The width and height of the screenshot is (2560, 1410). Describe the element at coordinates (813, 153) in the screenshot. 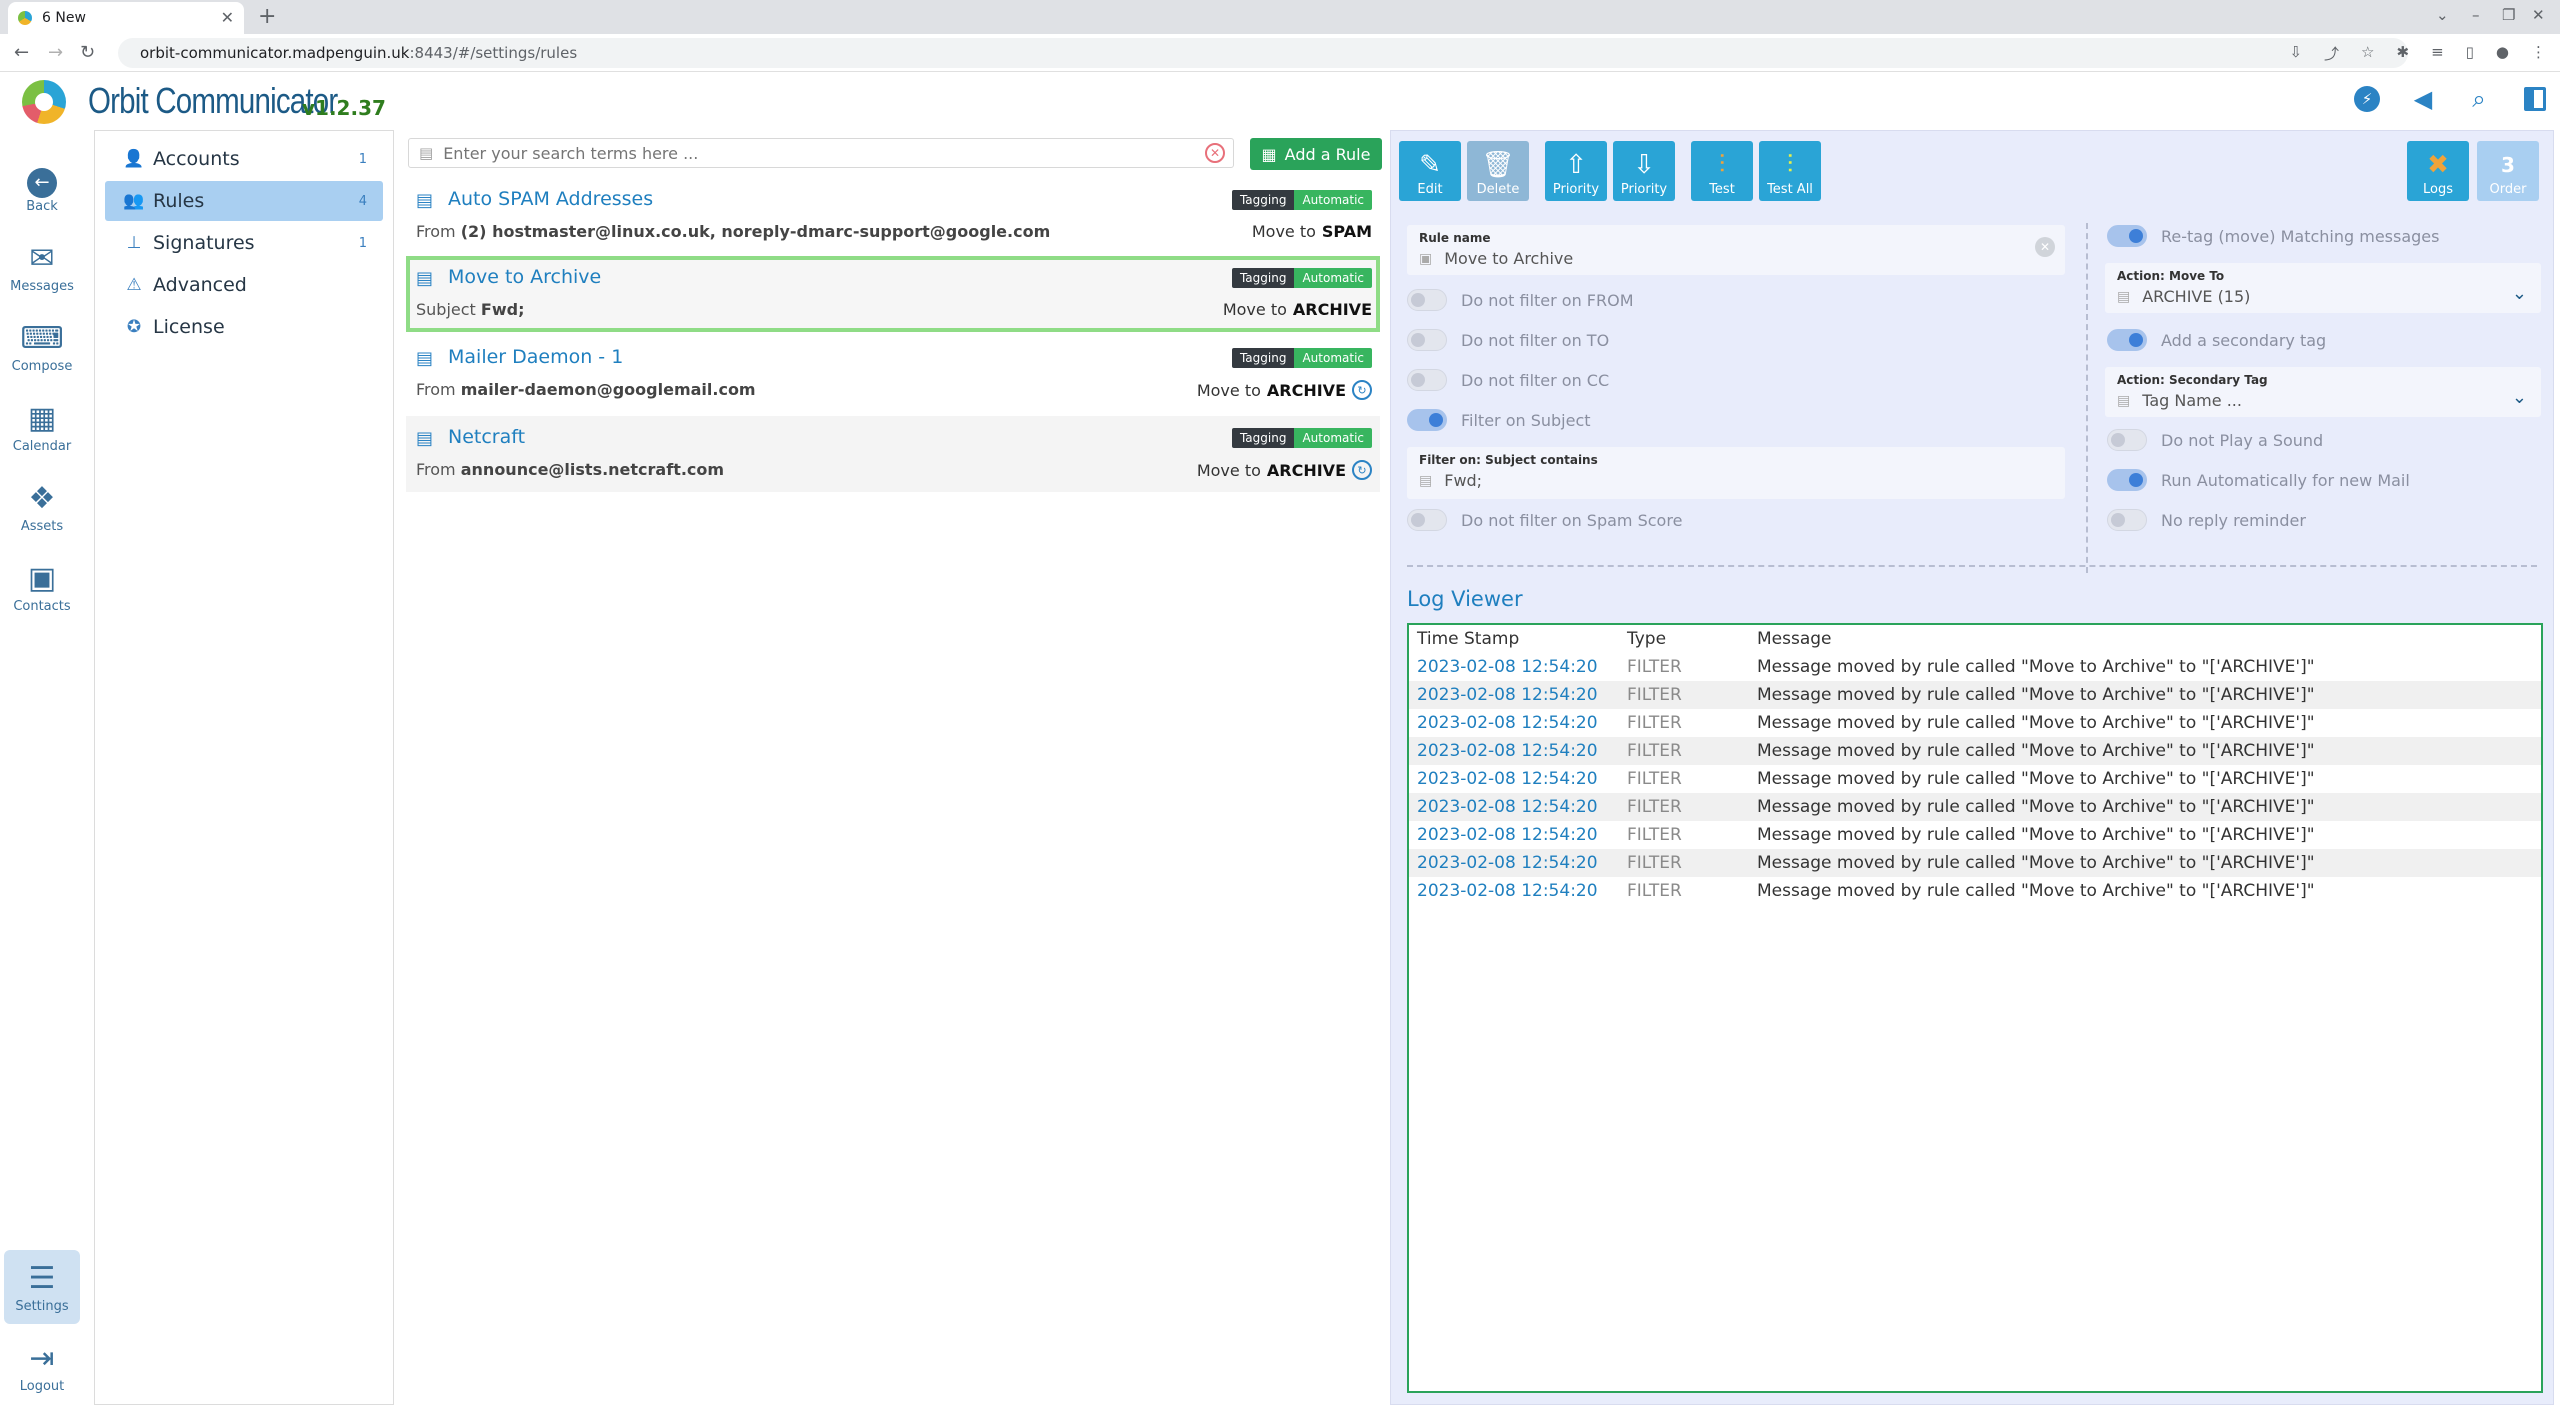

I see `search-input` at that location.